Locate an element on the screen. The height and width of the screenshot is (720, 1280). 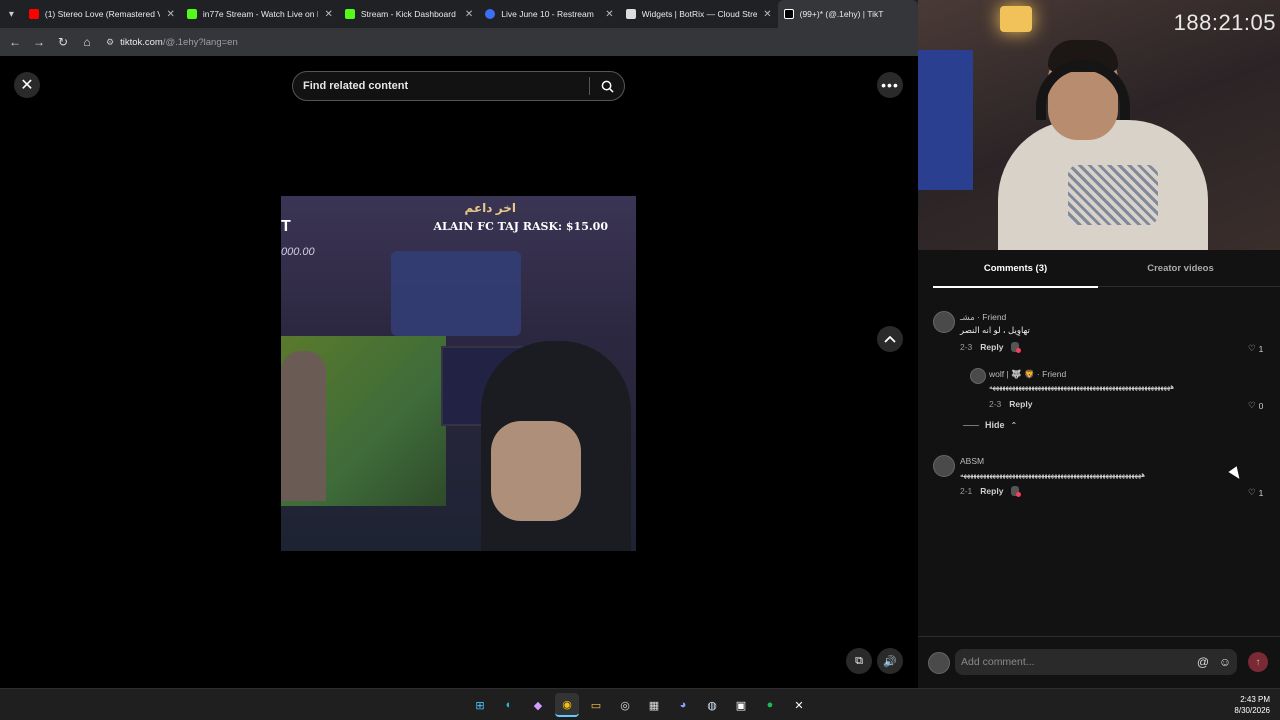
hide-replies-button: Hide ⌃ is located at coordinates (990, 425).